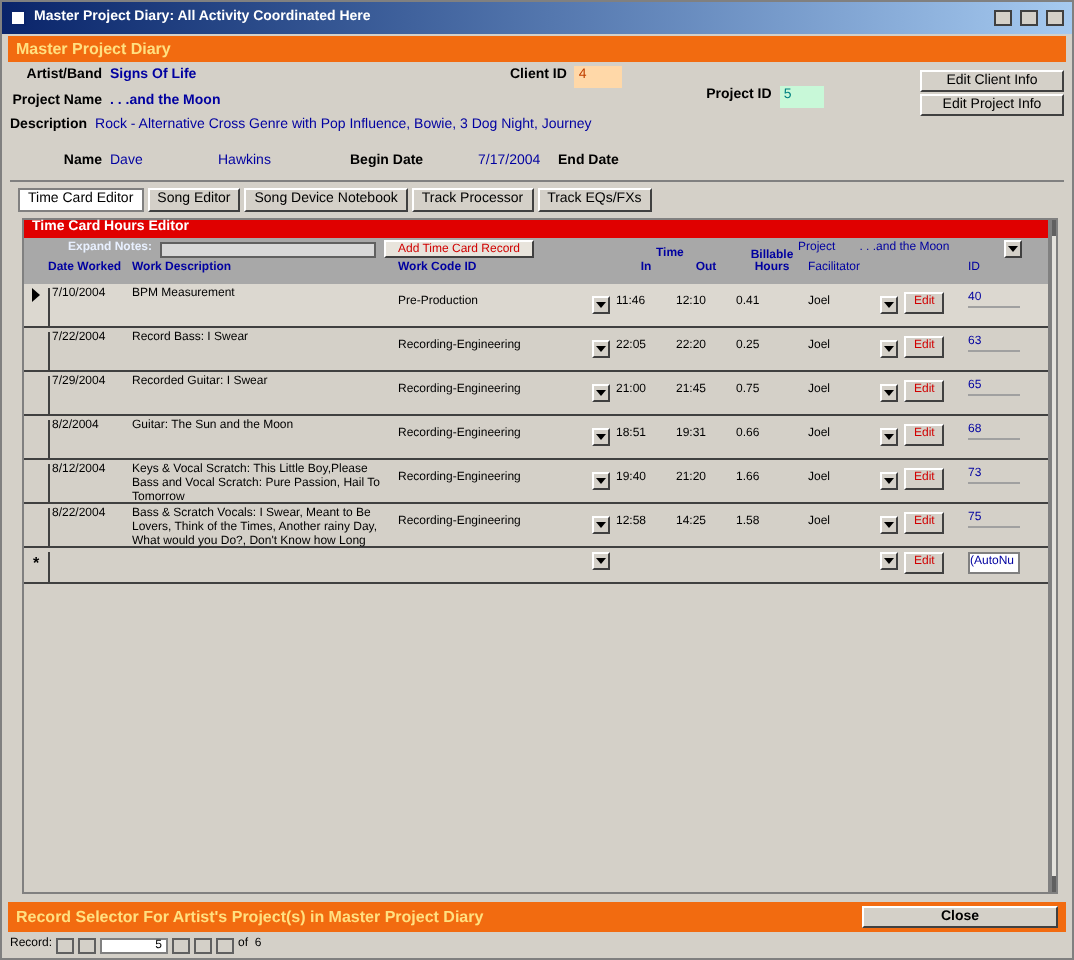 Image resolution: width=1074 pixels, height=960 pixels. I want to click on new-record-marker: *, so click(36, 564).